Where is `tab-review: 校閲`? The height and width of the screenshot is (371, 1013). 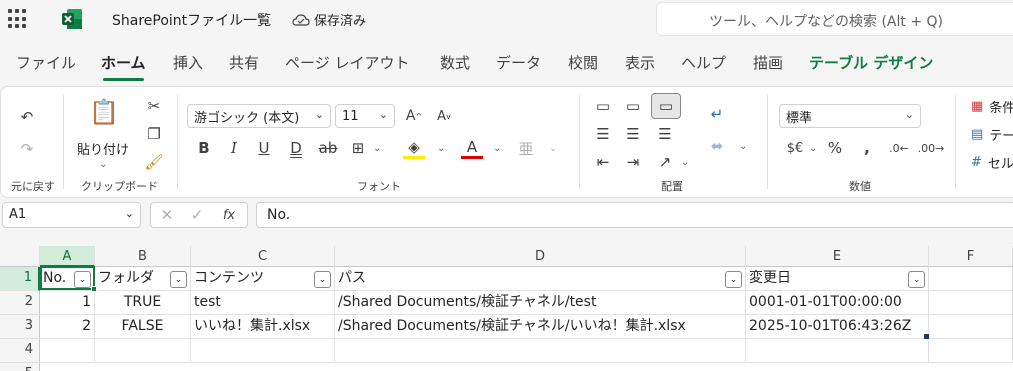
tab-review: 校閲 is located at coordinates (583, 62).